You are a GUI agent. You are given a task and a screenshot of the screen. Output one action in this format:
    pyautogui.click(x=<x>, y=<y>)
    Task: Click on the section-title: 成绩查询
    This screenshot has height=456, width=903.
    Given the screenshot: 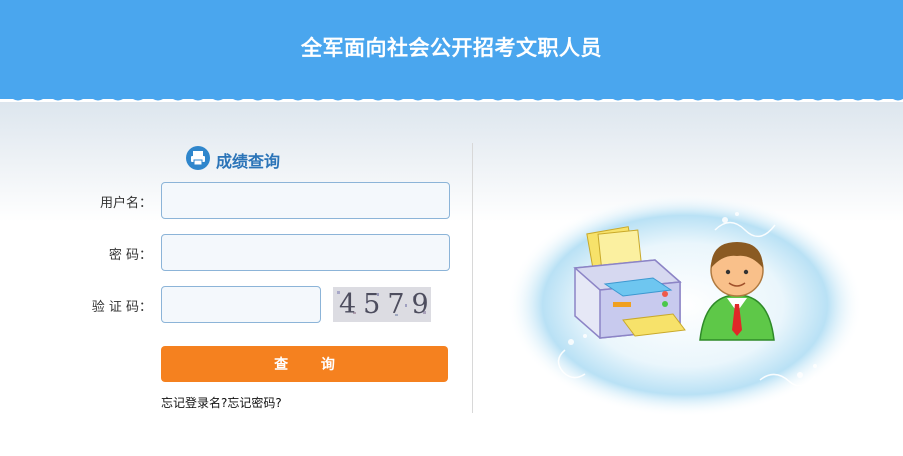 What is the action you would take?
    pyautogui.click(x=248, y=161)
    